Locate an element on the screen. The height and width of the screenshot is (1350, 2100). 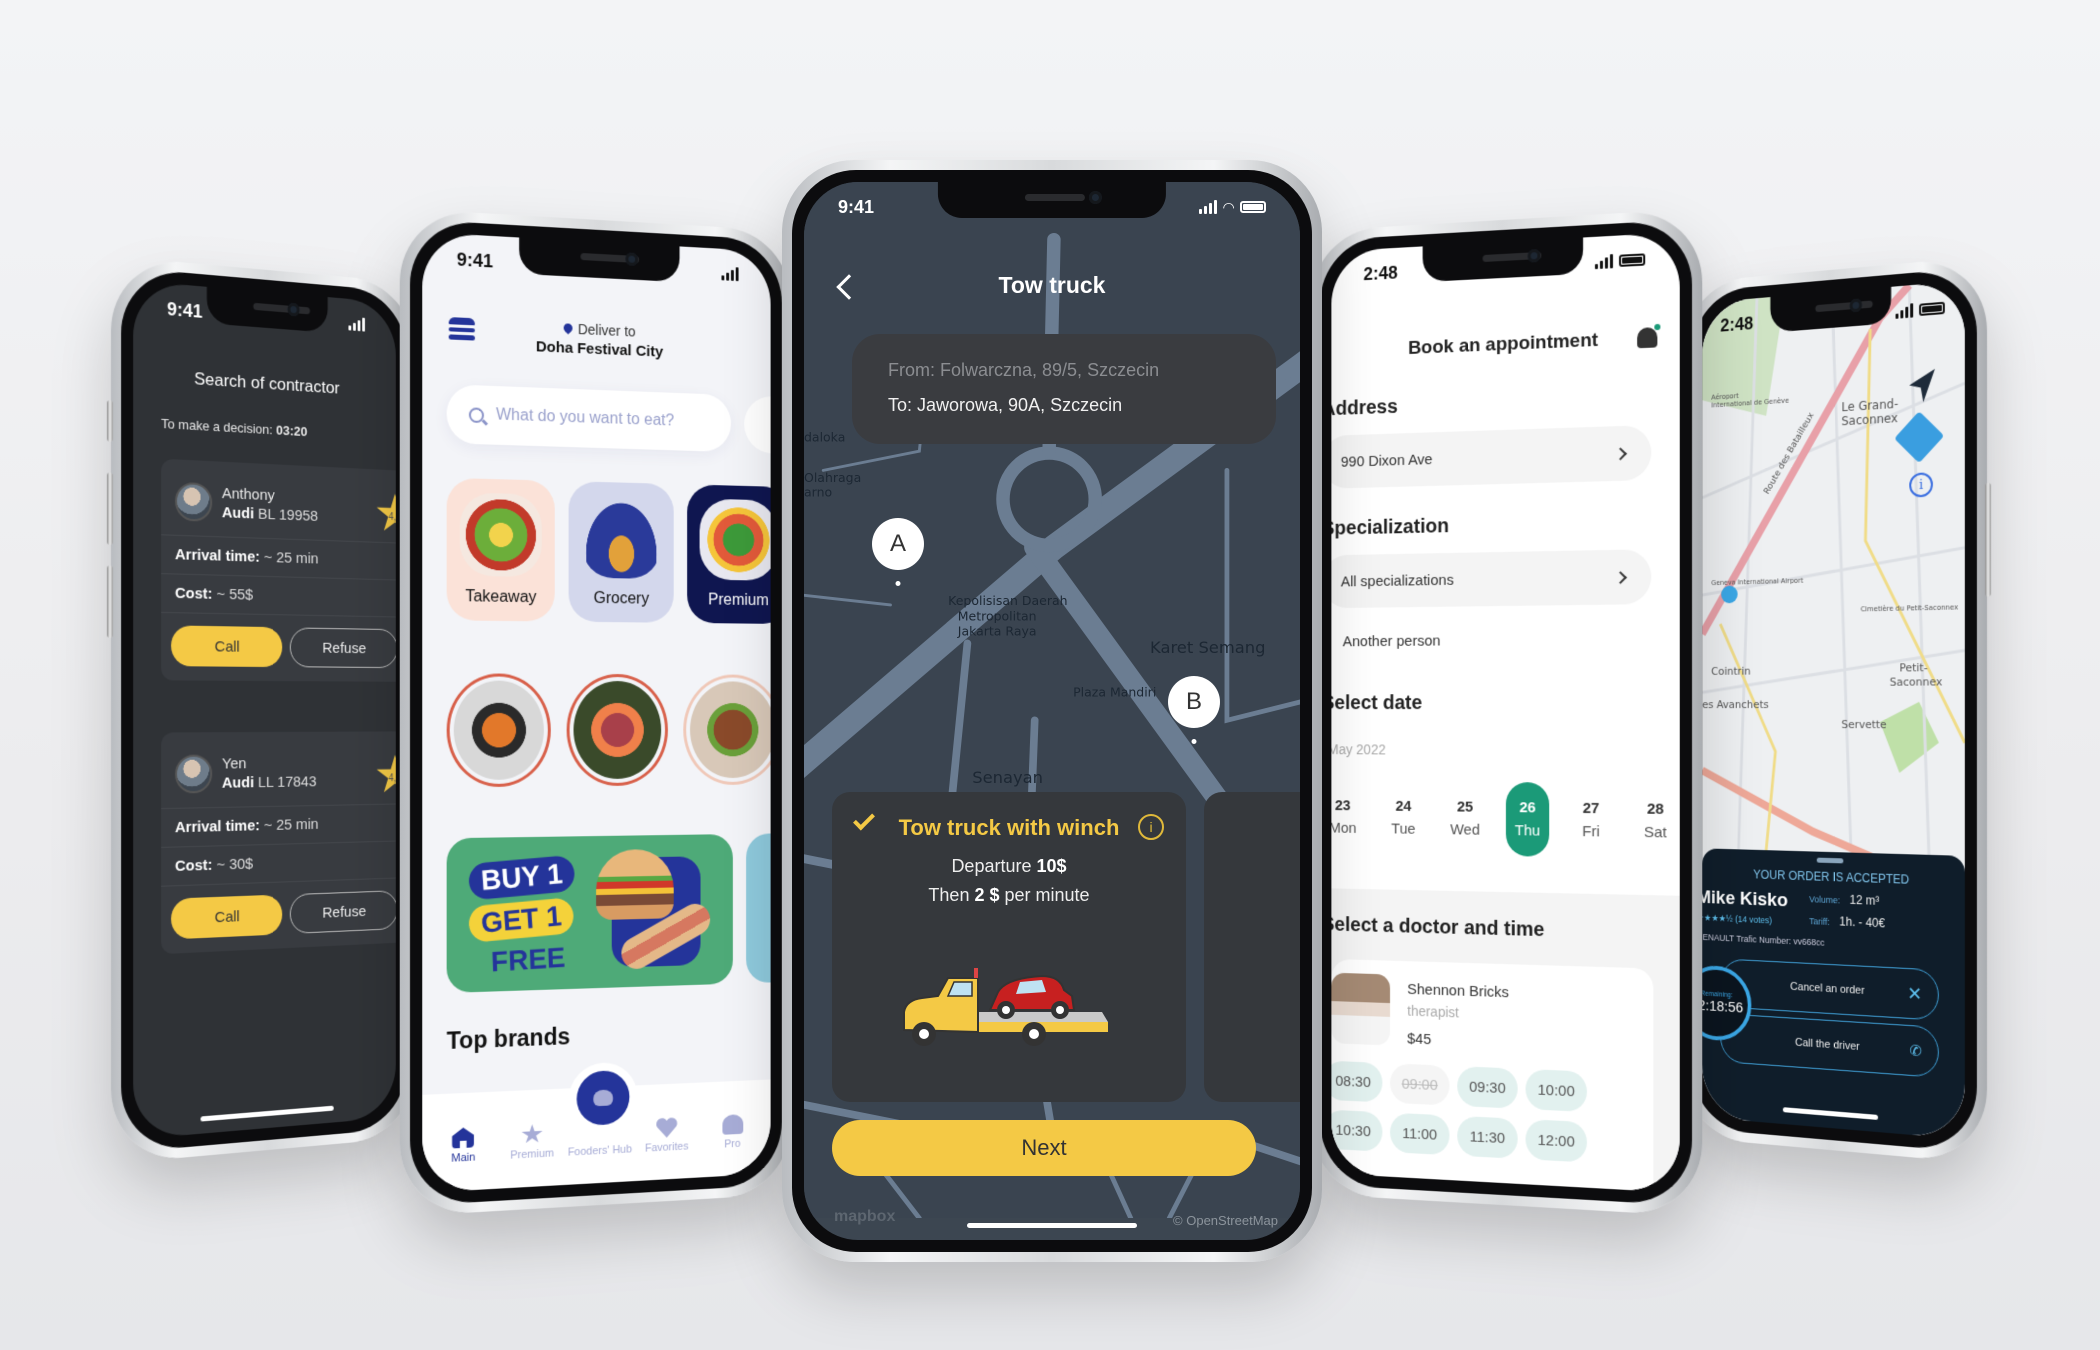
tab-main: Main is located at coordinates (463, 1146).